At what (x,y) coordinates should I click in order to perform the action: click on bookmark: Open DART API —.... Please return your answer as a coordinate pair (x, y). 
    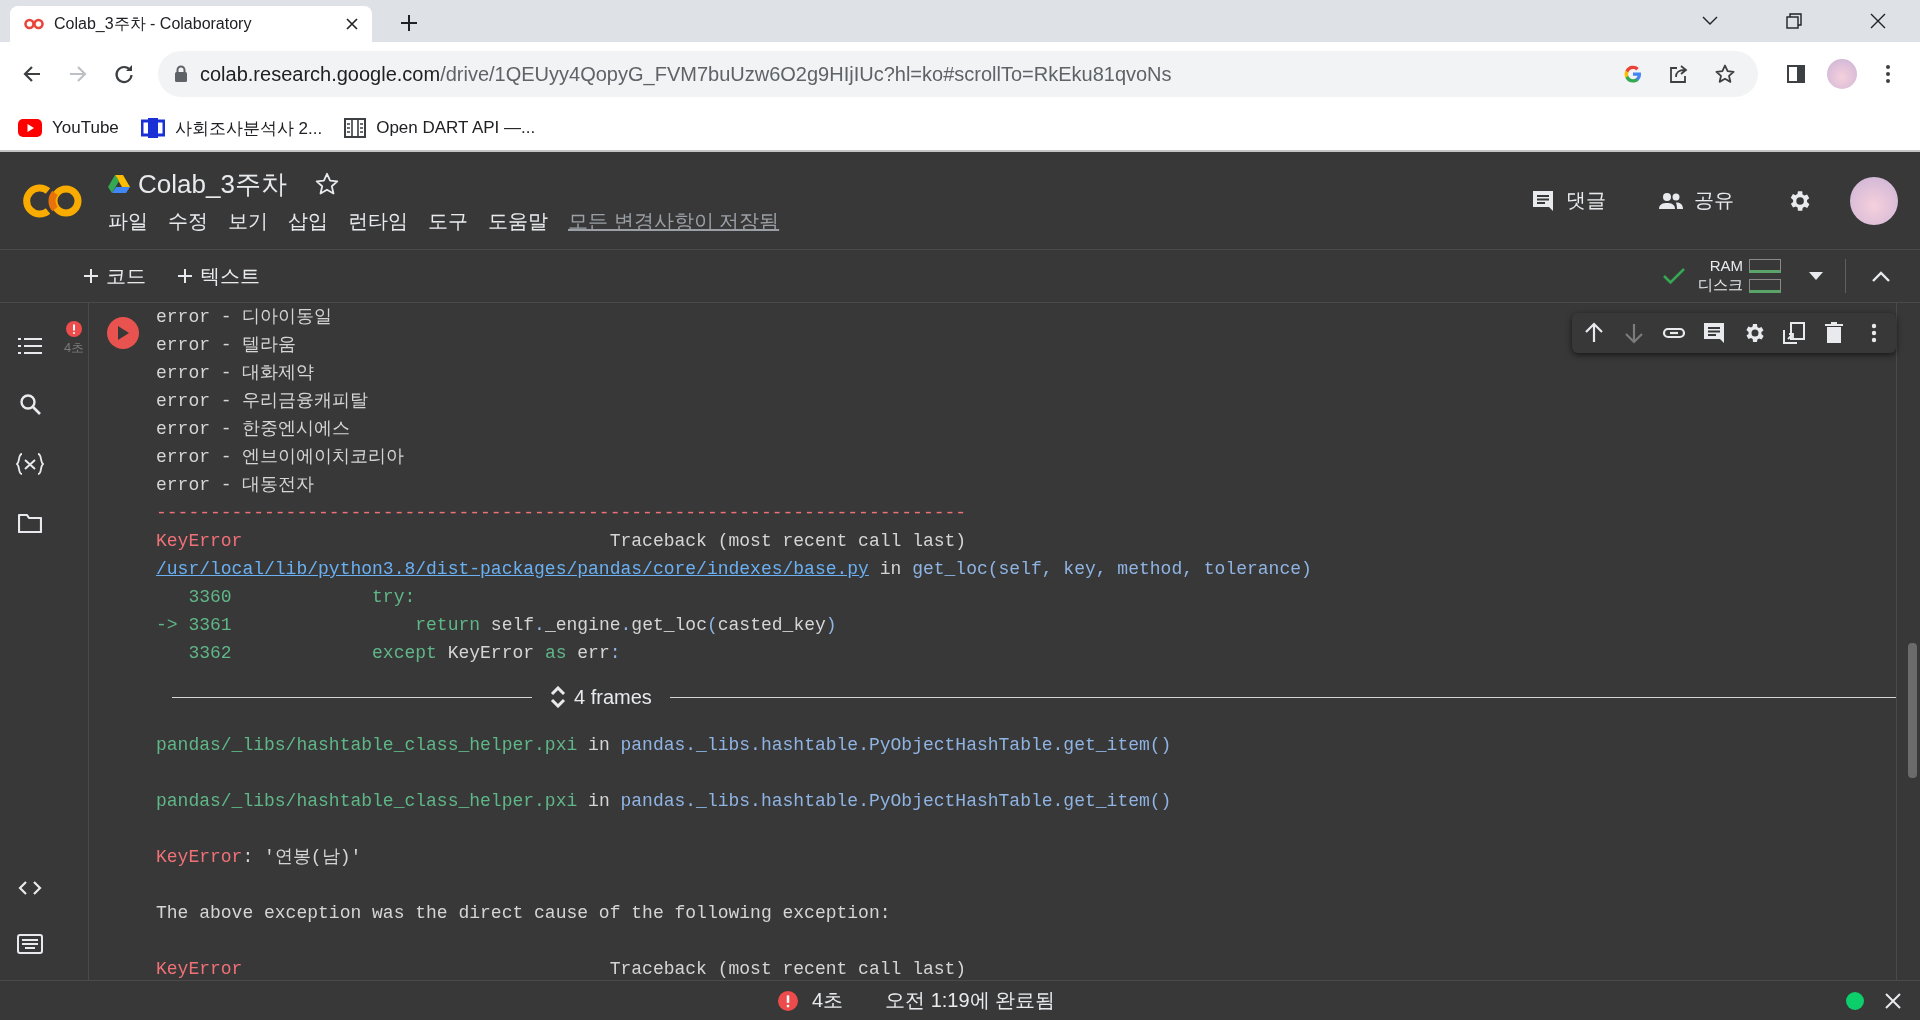
    Looking at the image, I should click on (440, 128).